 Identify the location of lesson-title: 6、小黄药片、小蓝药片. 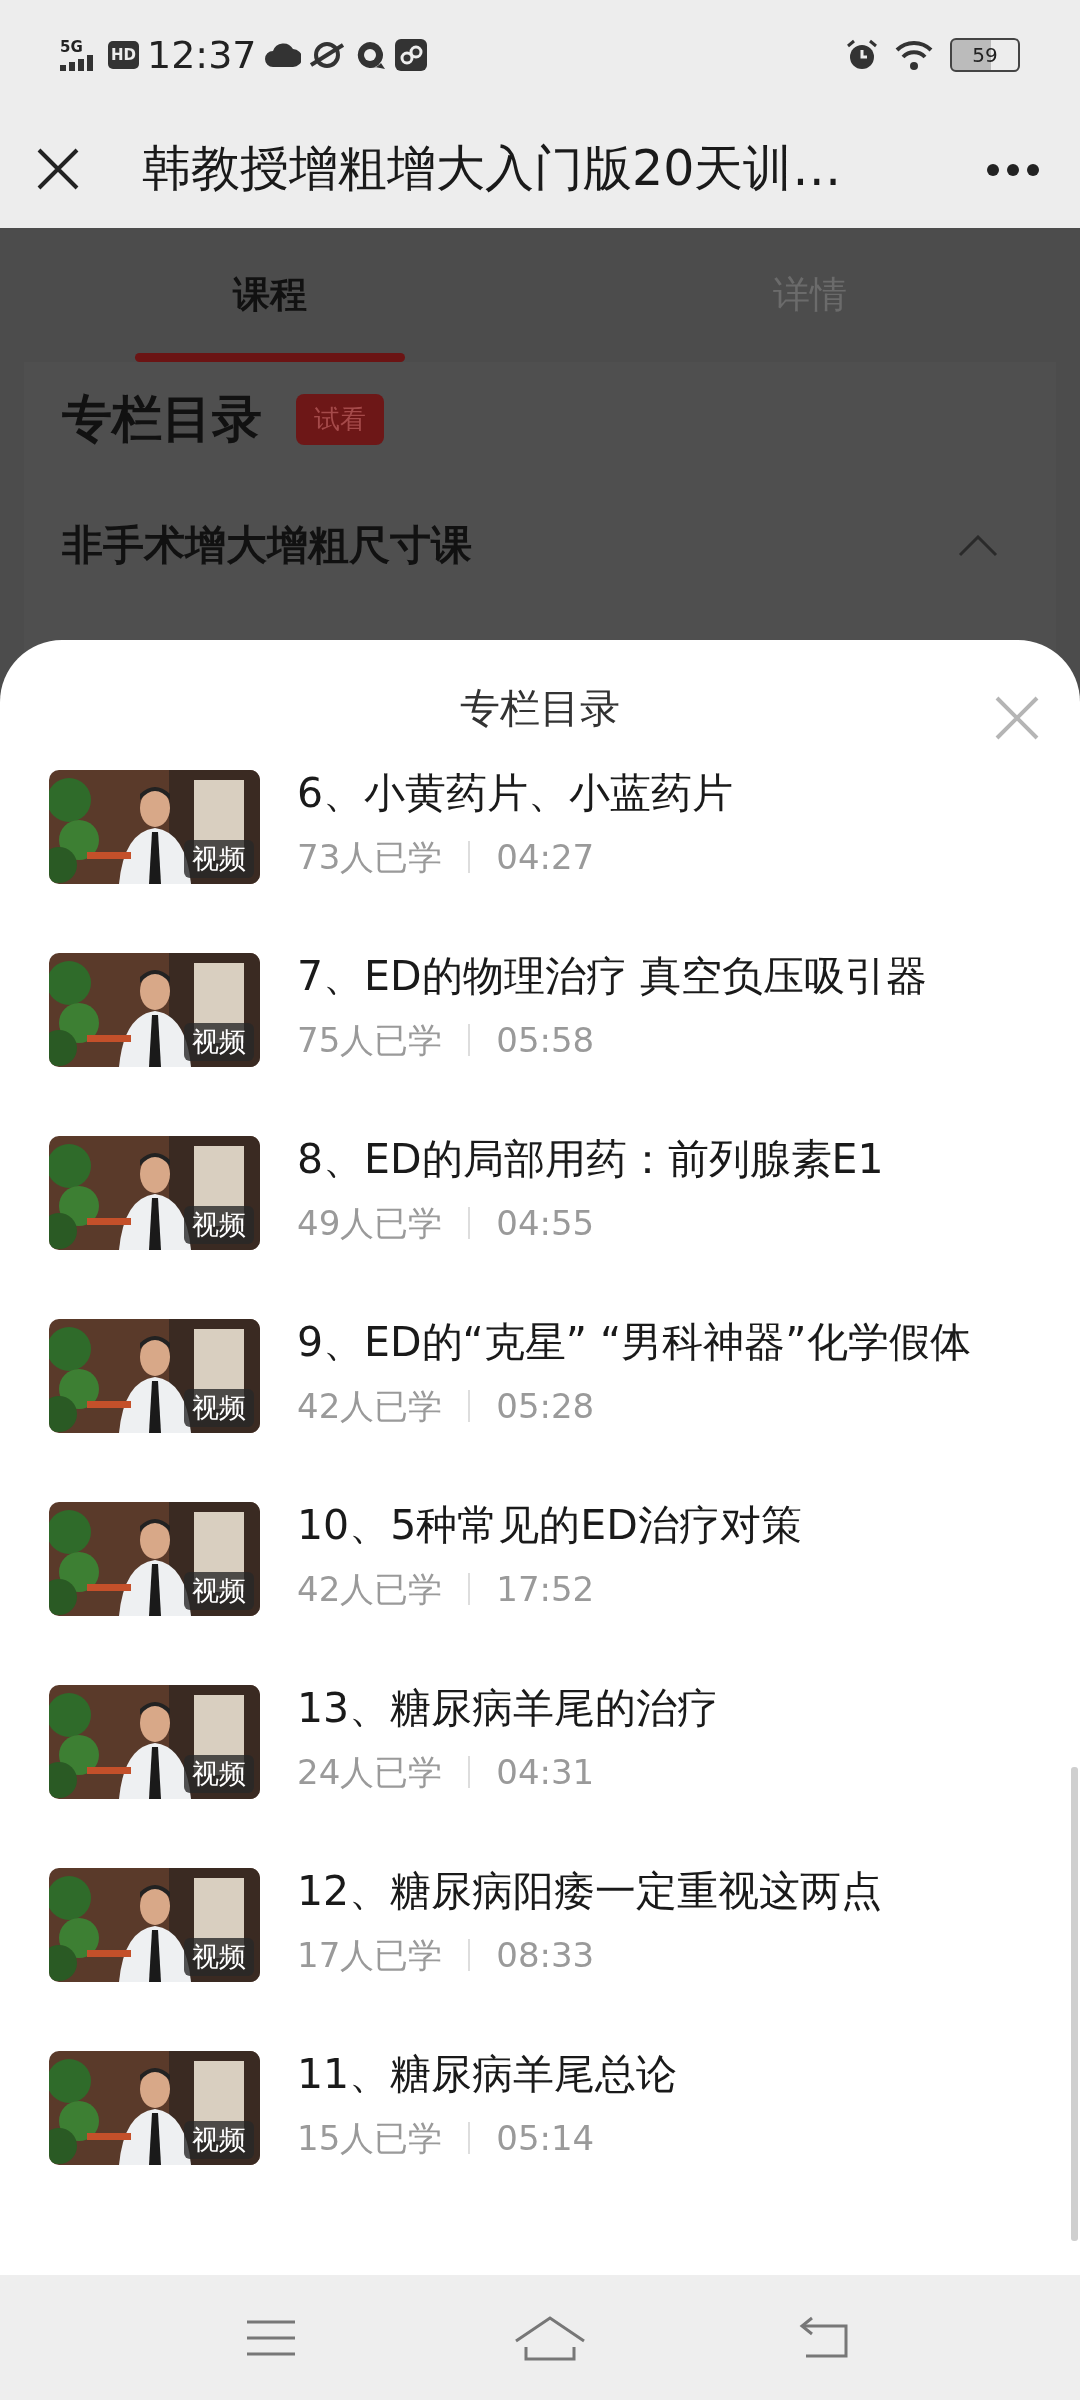
(637, 793).